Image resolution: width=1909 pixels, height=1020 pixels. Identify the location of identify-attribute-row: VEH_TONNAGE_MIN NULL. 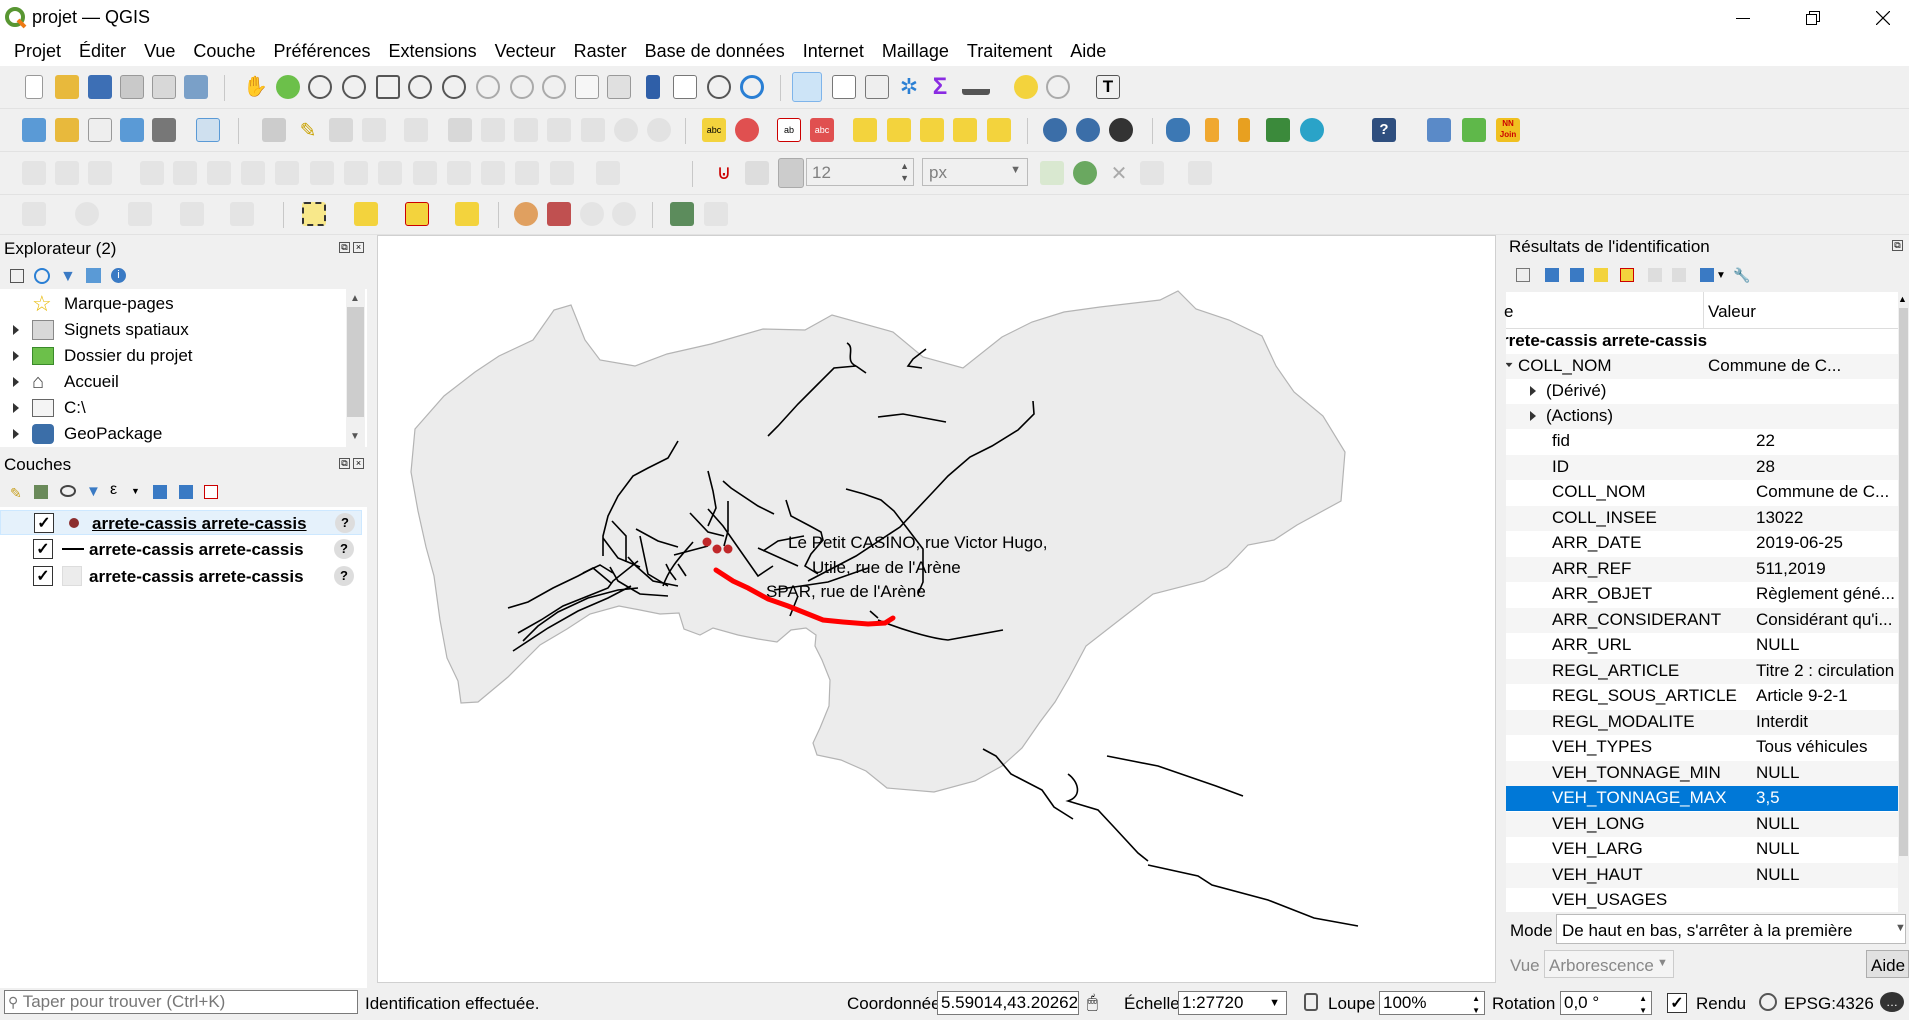
(1702, 773).